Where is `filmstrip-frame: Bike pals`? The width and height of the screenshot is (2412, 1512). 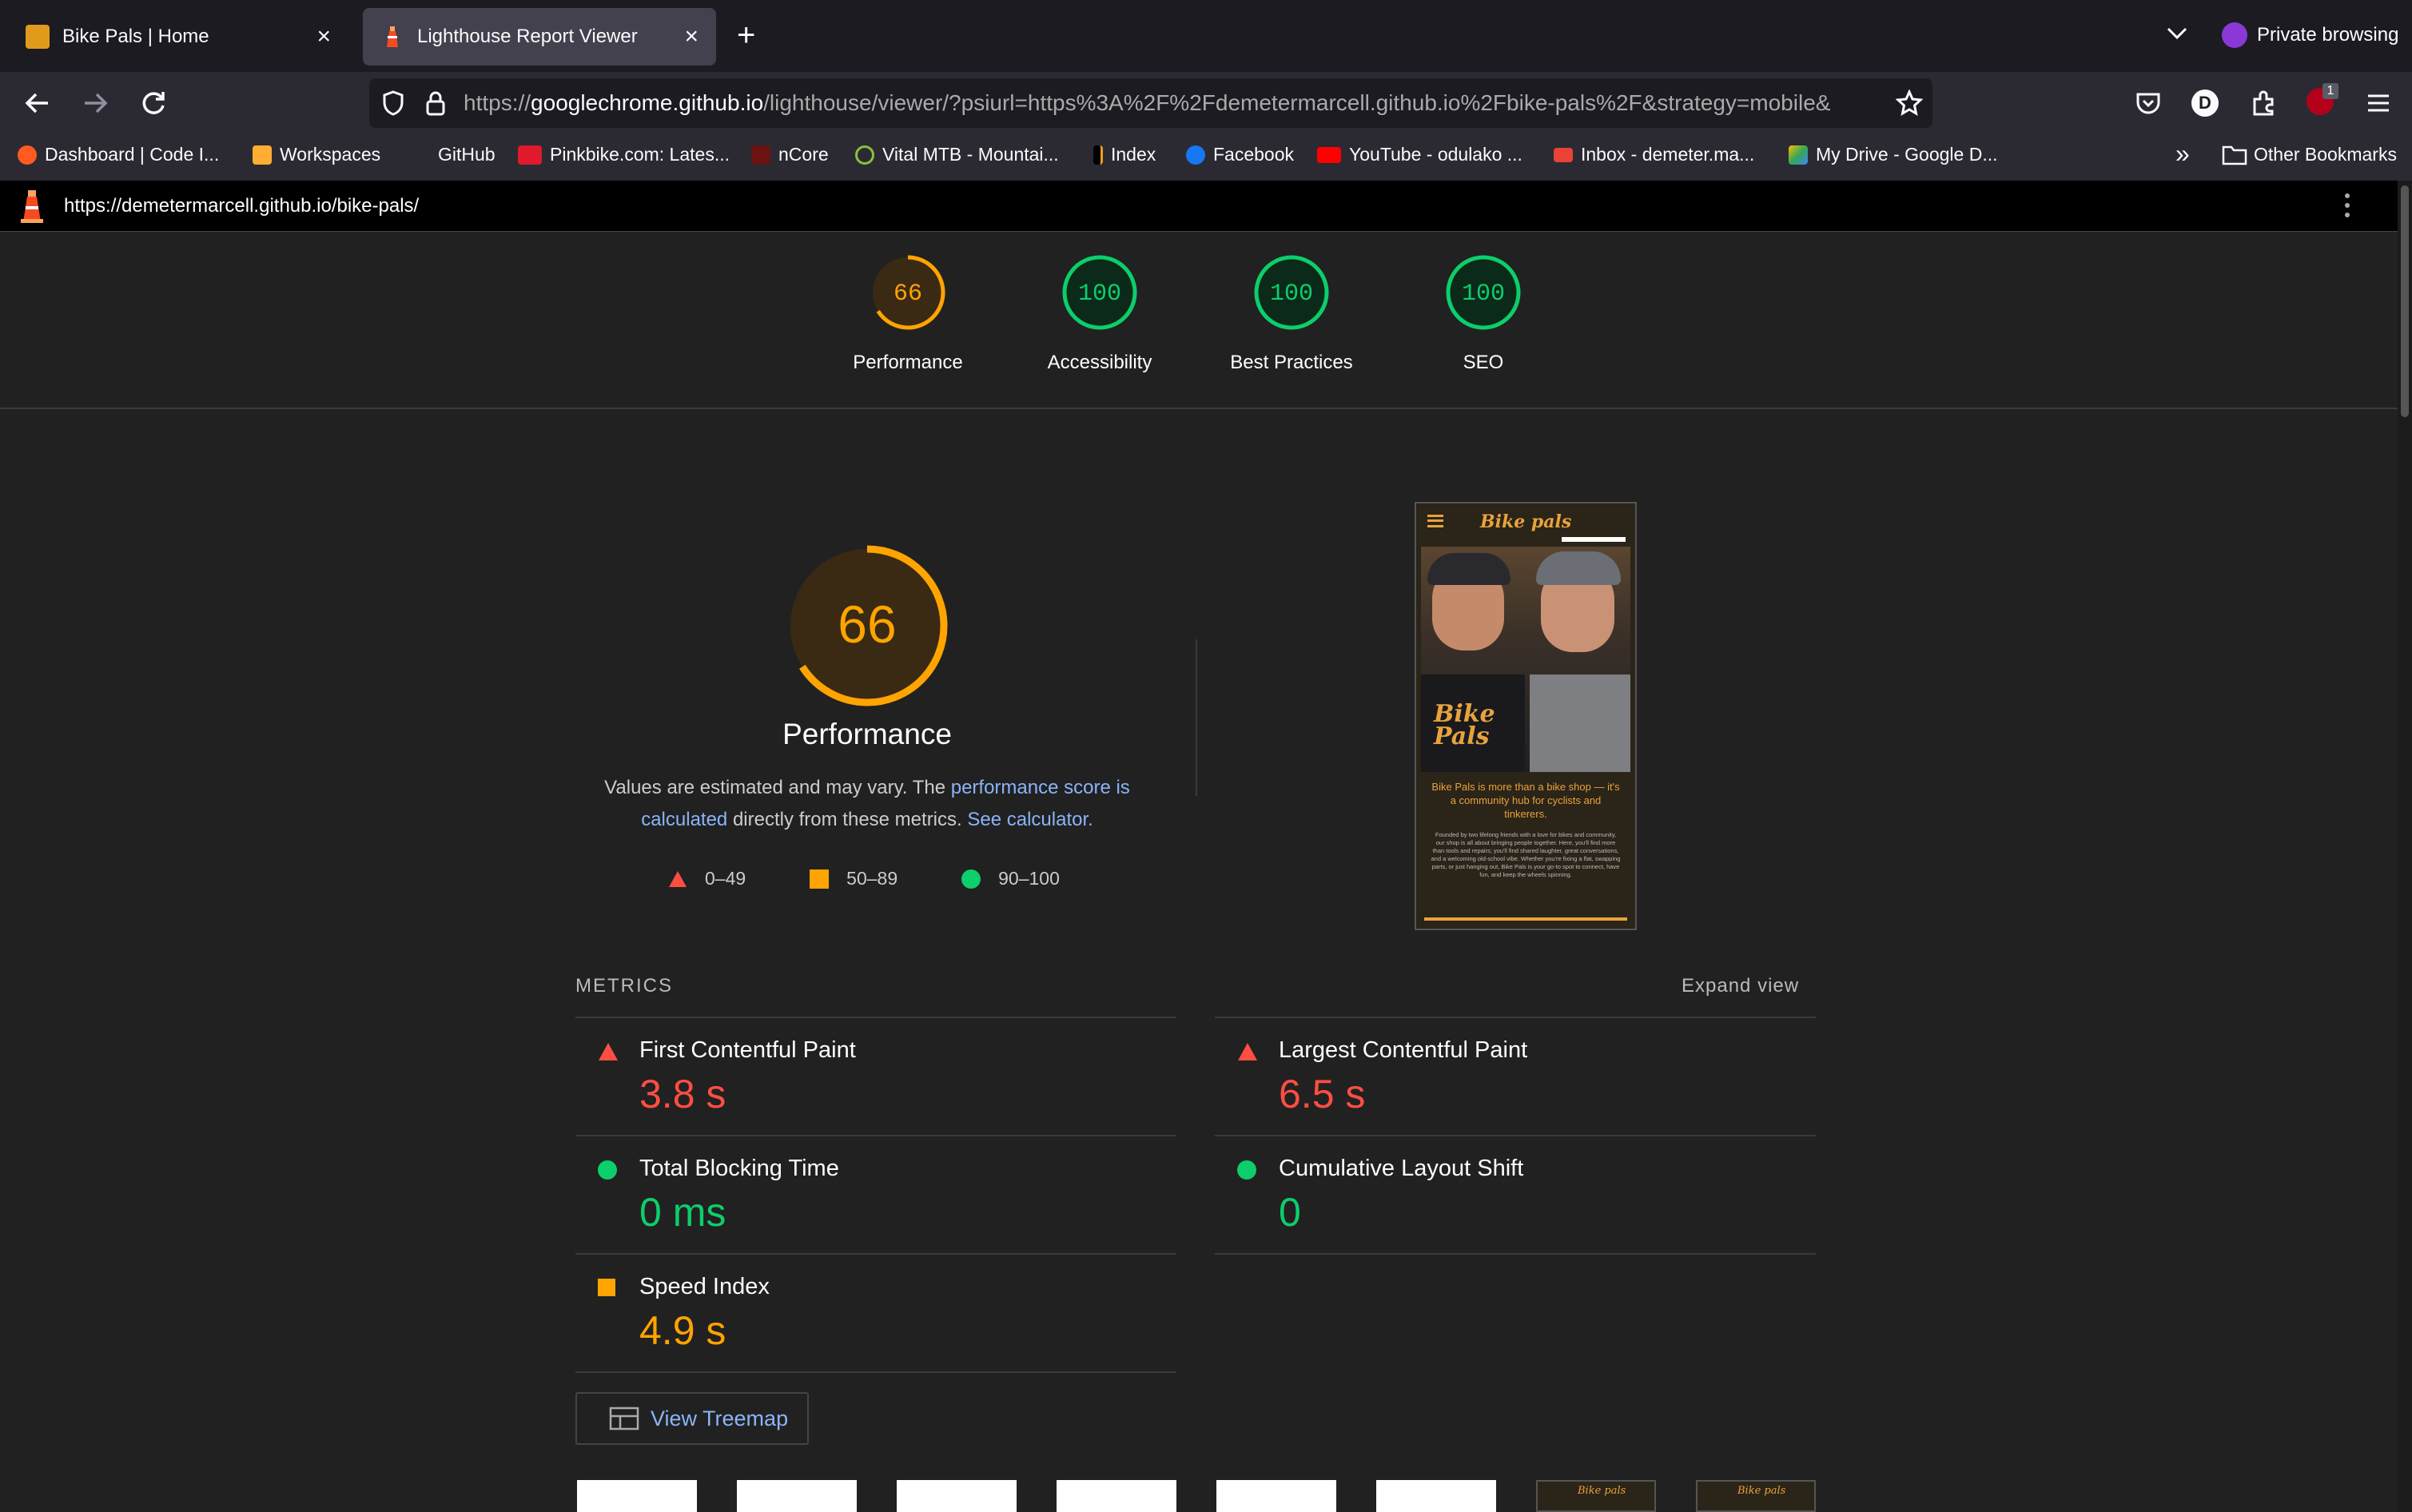 filmstrip-frame: Bike pals is located at coordinates (1756, 1496).